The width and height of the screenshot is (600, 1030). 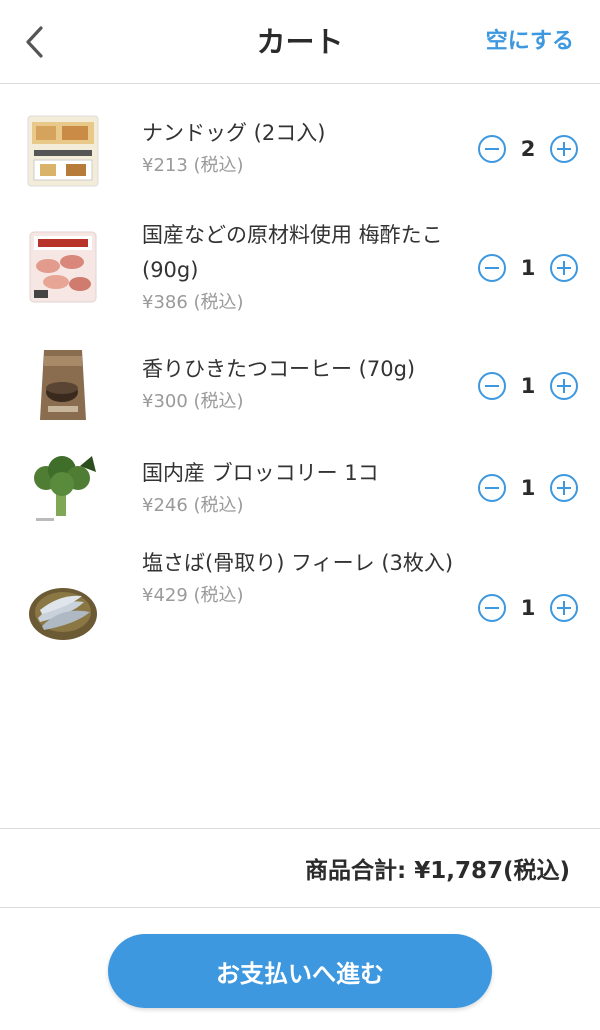 I want to click on quantity-stepper: 2, so click(x=528, y=149).